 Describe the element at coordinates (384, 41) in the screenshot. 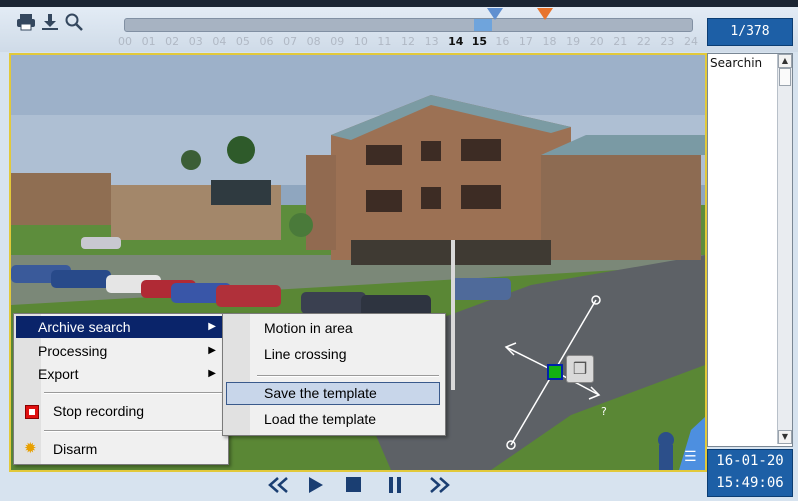

I see `timeline-hour-label: 11` at that location.